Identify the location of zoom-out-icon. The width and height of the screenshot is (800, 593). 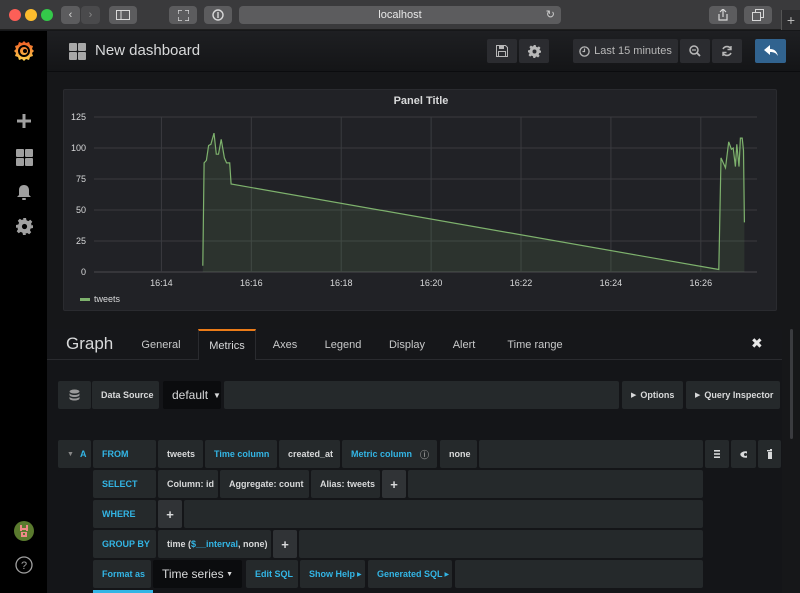
(695, 51).